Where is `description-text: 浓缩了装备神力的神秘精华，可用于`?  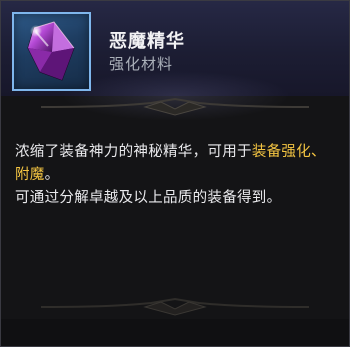
description-text: 浓缩了装备神力的神秘精华，可用于 is located at coordinates (133, 152).